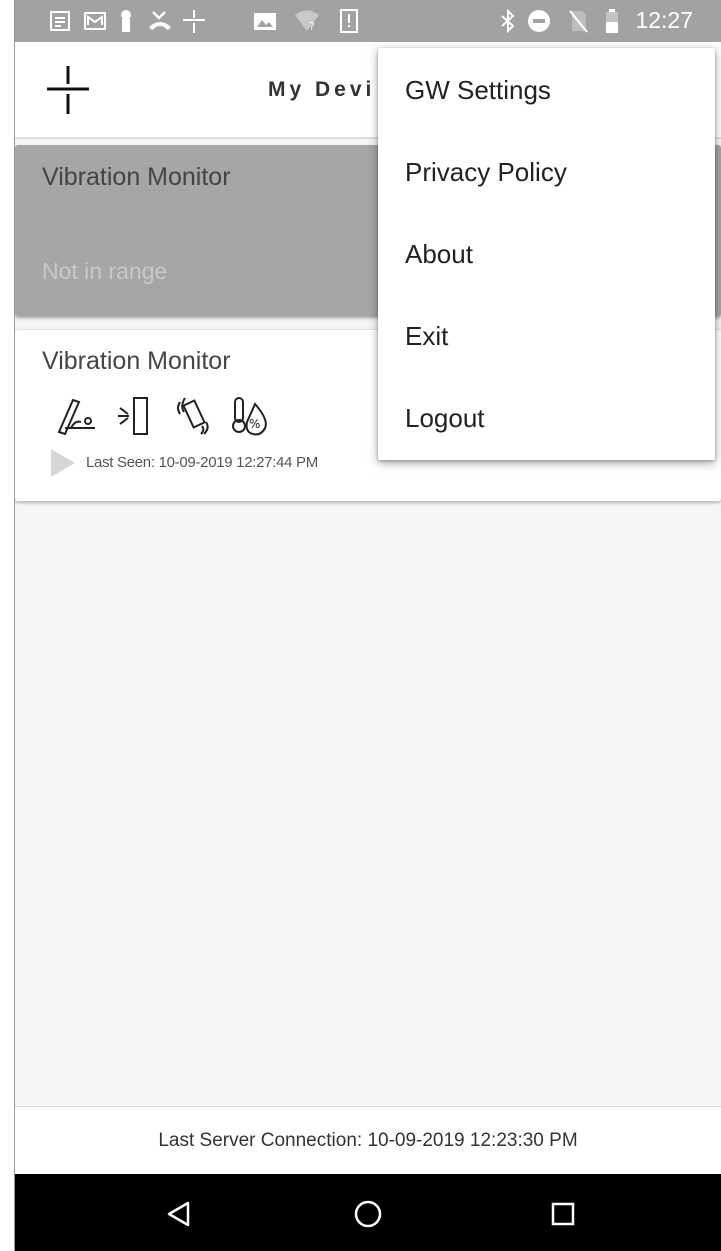  What do you see at coordinates (539, 21) in the screenshot?
I see `do-not-disturb-icon` at bounding box center [539, 21].